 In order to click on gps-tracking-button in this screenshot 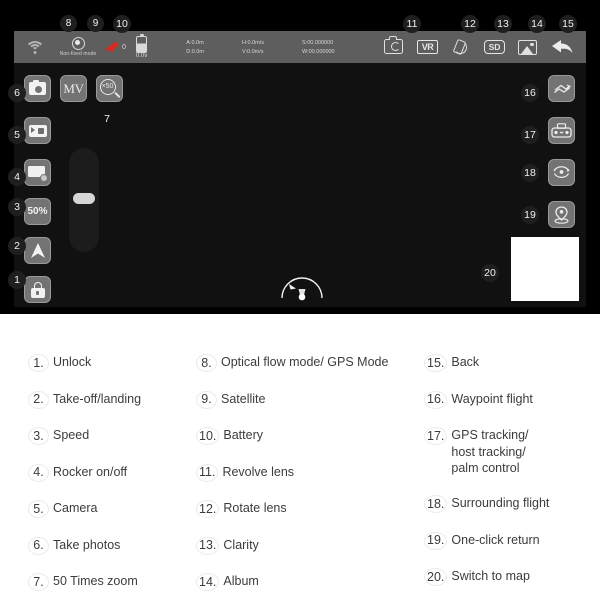, I will do `click(561, 130)`.